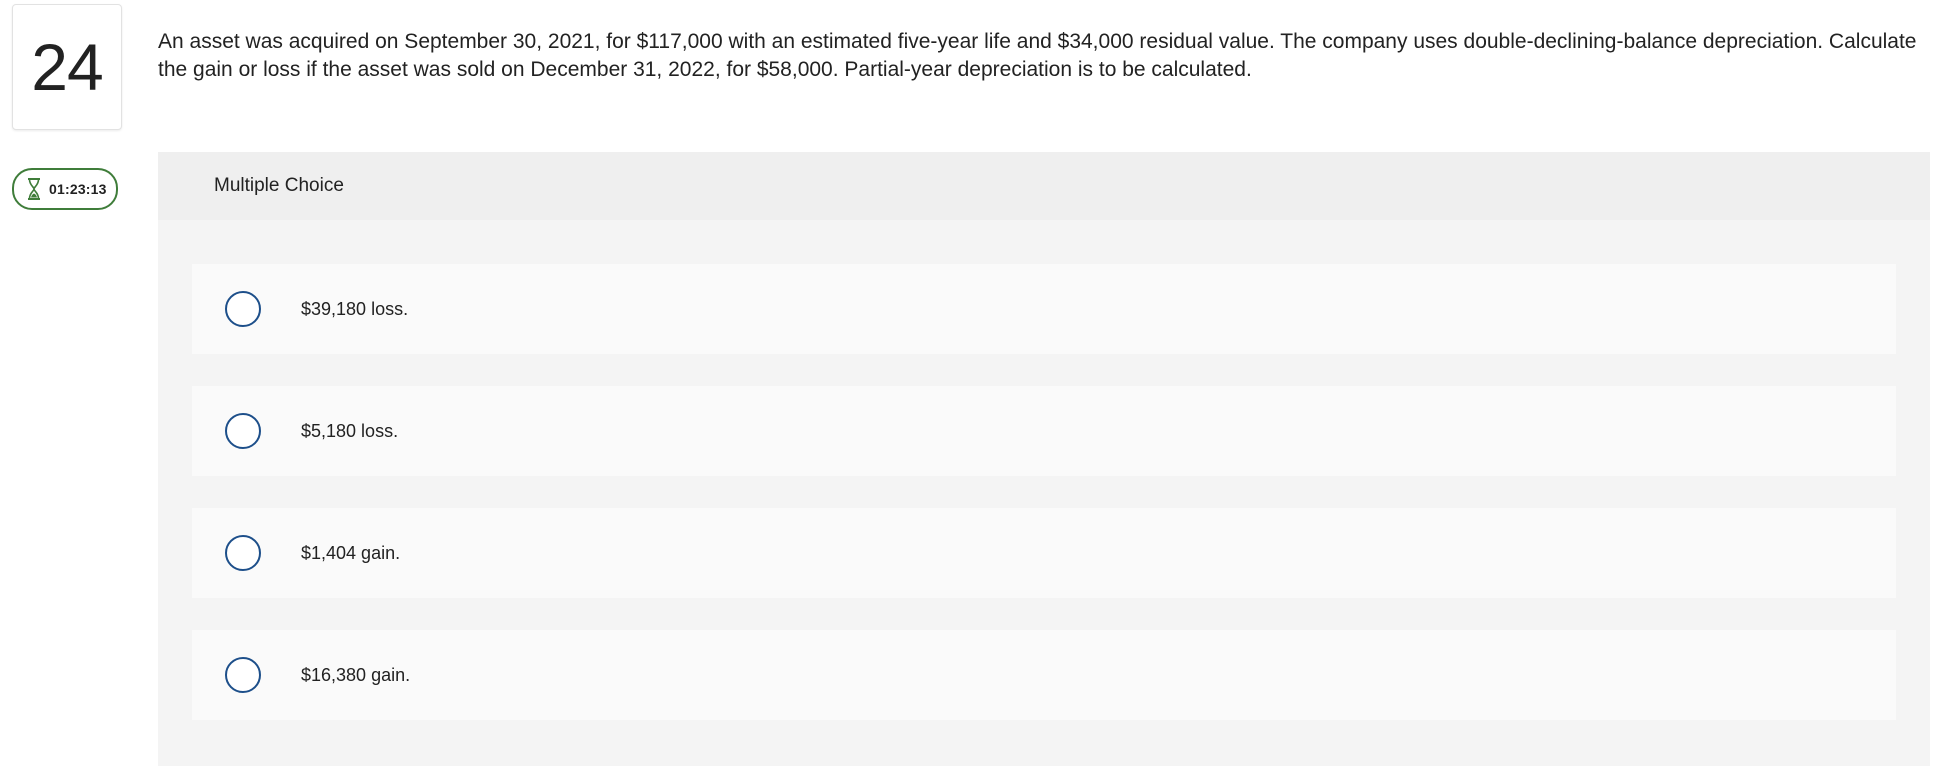  What do you see at coordinates (355, 308) in the screenshot?
I see `choice-label: $39,180 loss.` at bounding box center [355, 308].